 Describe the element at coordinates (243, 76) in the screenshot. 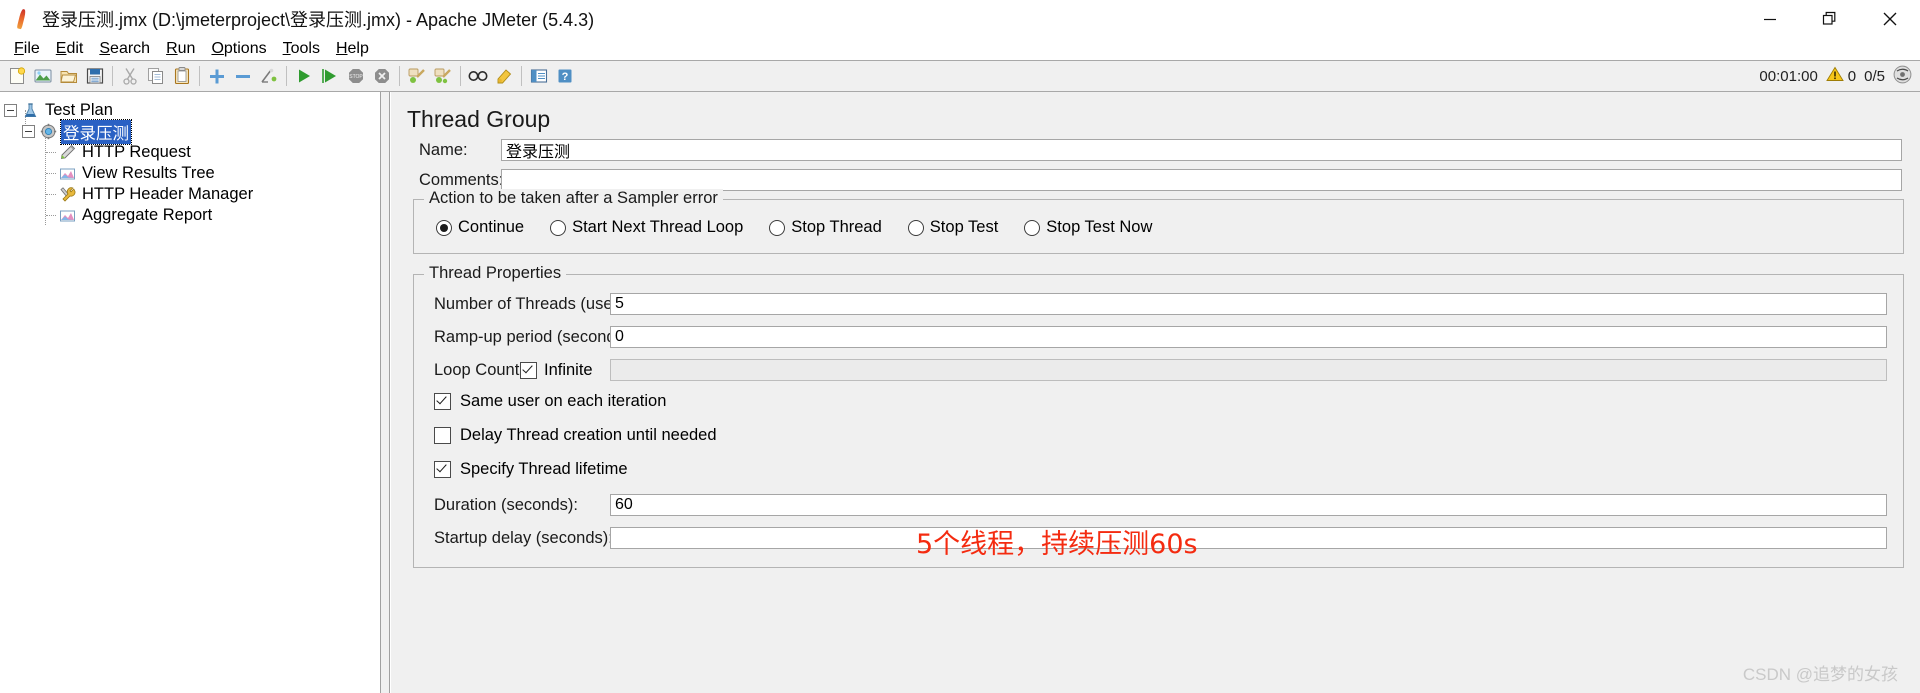

I see `collapse-all-icon` at that location.